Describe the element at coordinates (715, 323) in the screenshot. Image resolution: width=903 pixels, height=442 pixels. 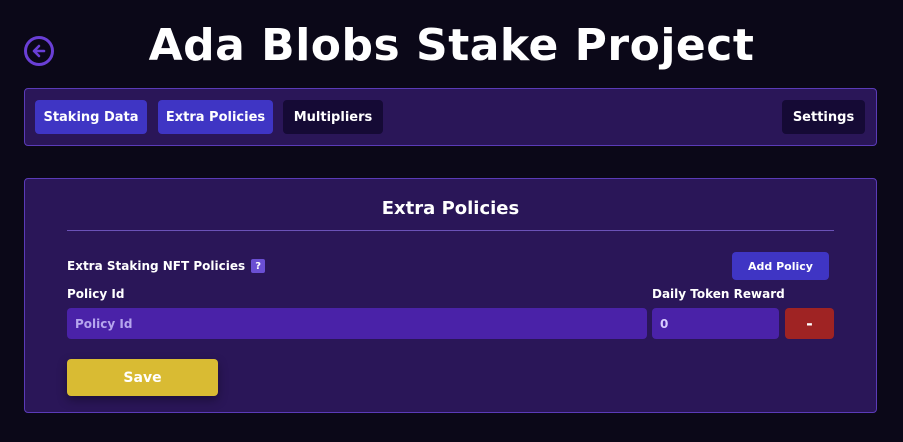
I see `daily-token-reward-input` at that location.